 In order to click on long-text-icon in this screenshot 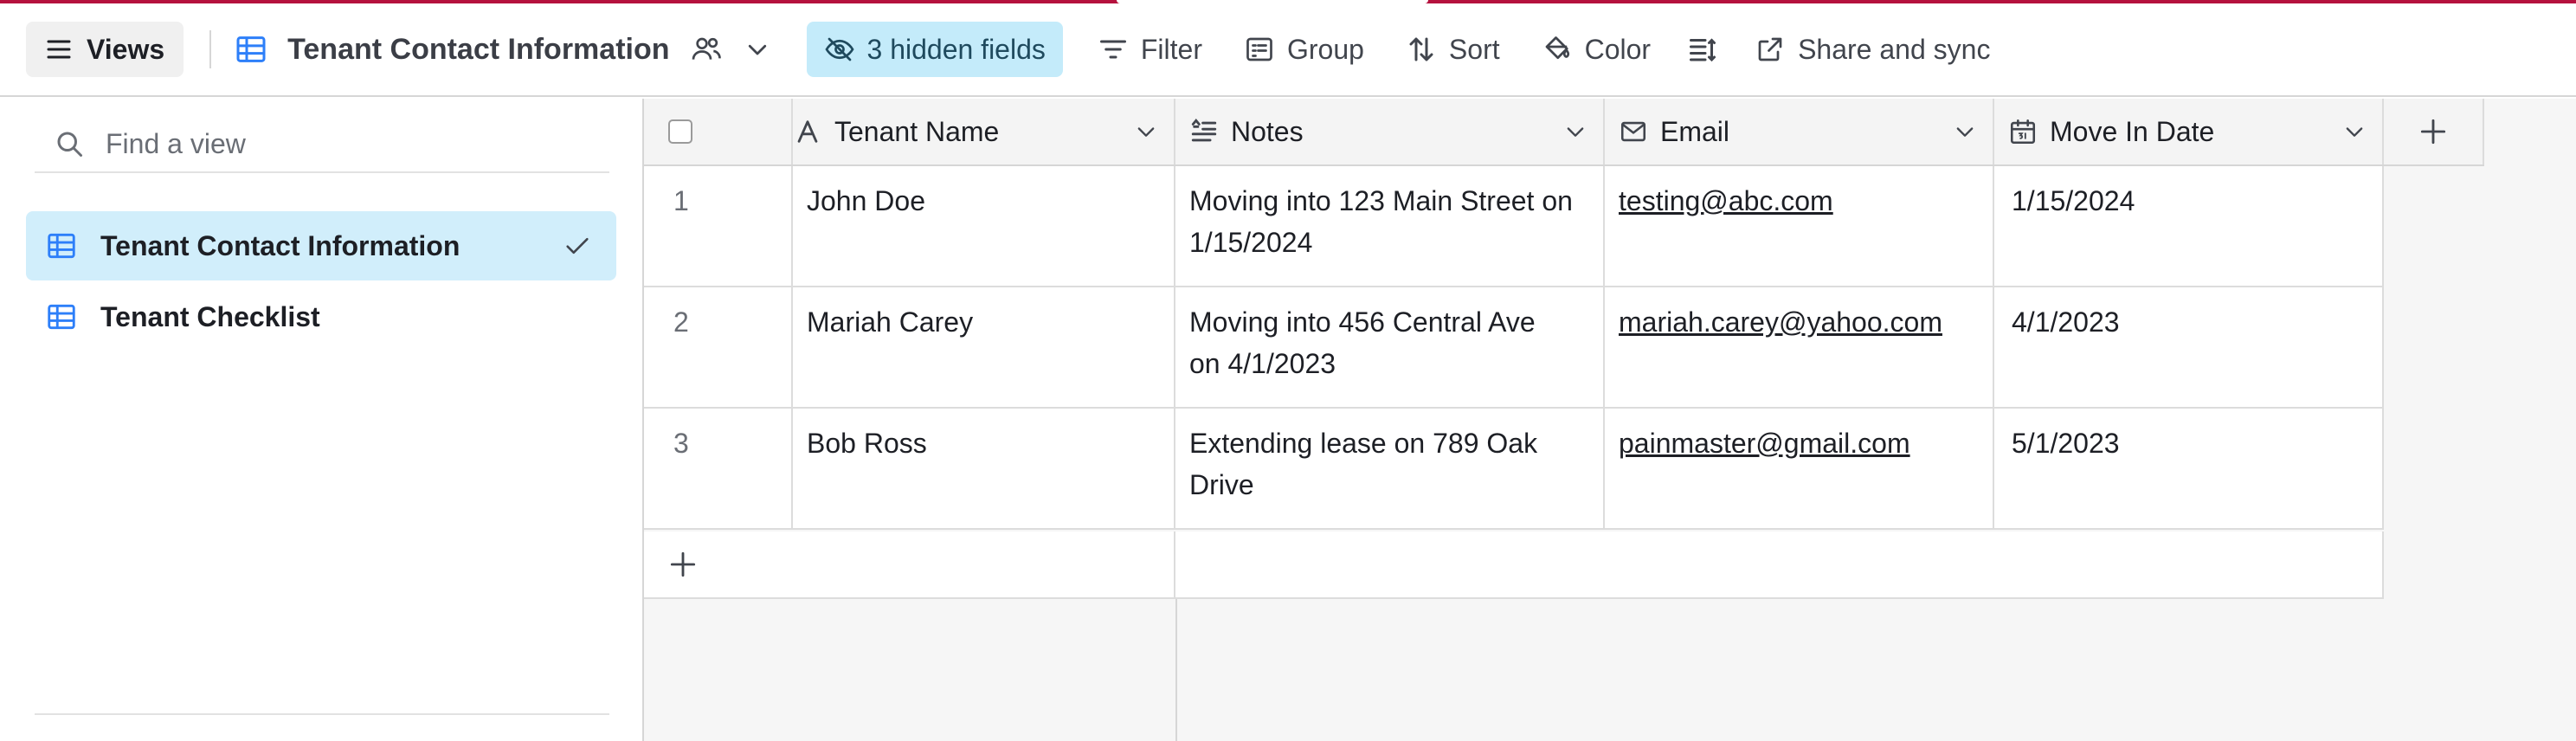, I will do `click(1204, 130)`.